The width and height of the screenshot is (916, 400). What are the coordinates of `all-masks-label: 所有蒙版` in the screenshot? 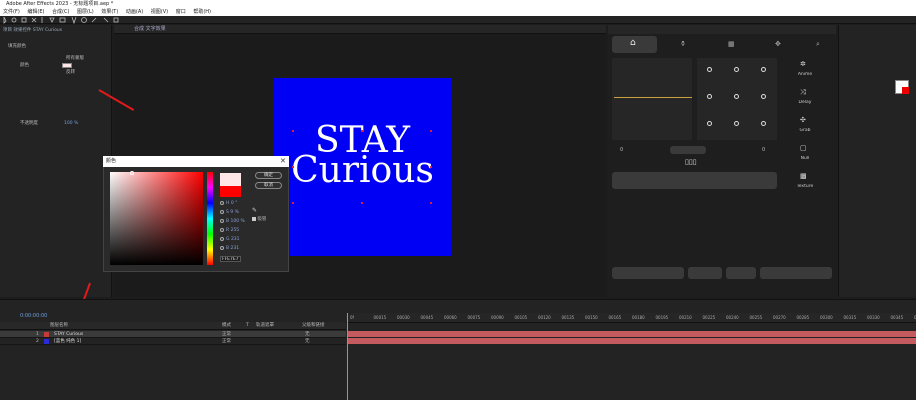 It's located at (75, 58).